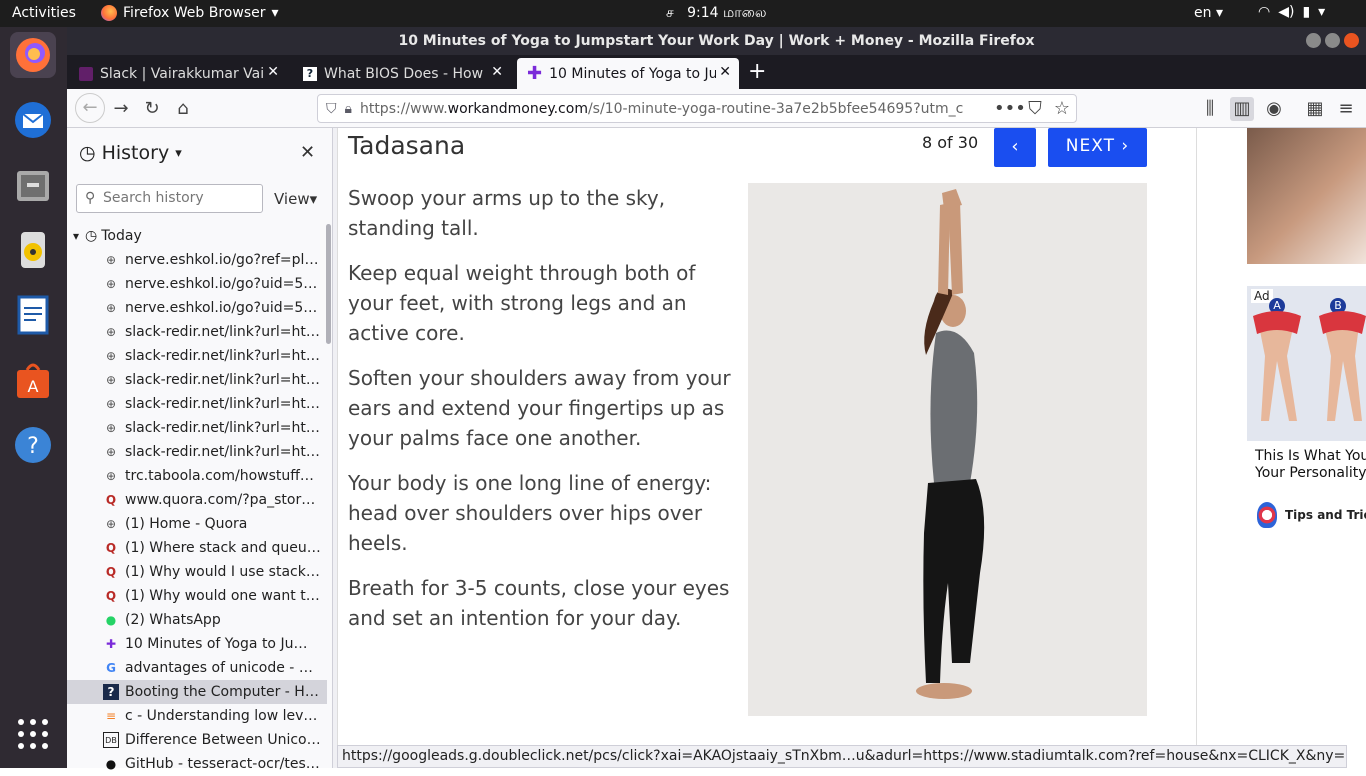 This screenshot has height=776, width=1366. Describe the element at coordinates (1286, 12) in the screenshot. I see `volume-icon: ◀)` at that location.